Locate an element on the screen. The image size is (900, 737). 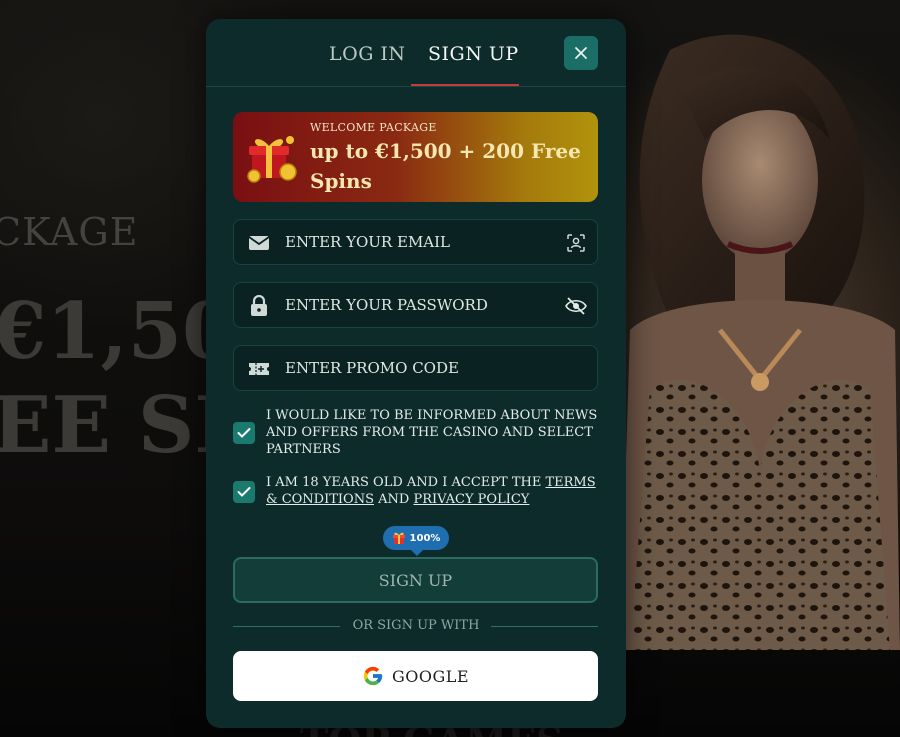
auth-tabs: LOG IN SIGN UP is located at coordinates (416, 53).